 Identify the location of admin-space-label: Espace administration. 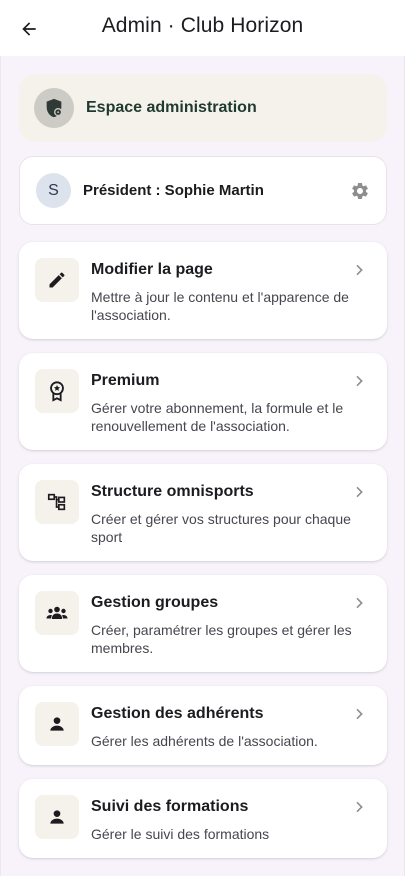
(171, 107).